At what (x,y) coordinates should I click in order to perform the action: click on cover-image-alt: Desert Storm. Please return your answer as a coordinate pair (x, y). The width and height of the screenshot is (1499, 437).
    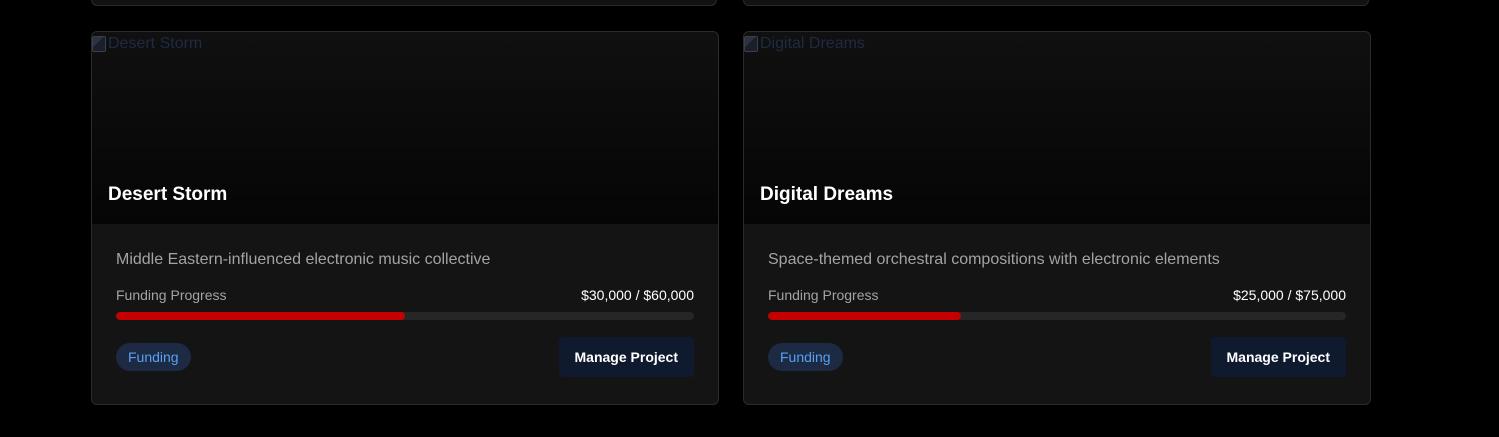
    Looking at the image, I should click on (155, 43).